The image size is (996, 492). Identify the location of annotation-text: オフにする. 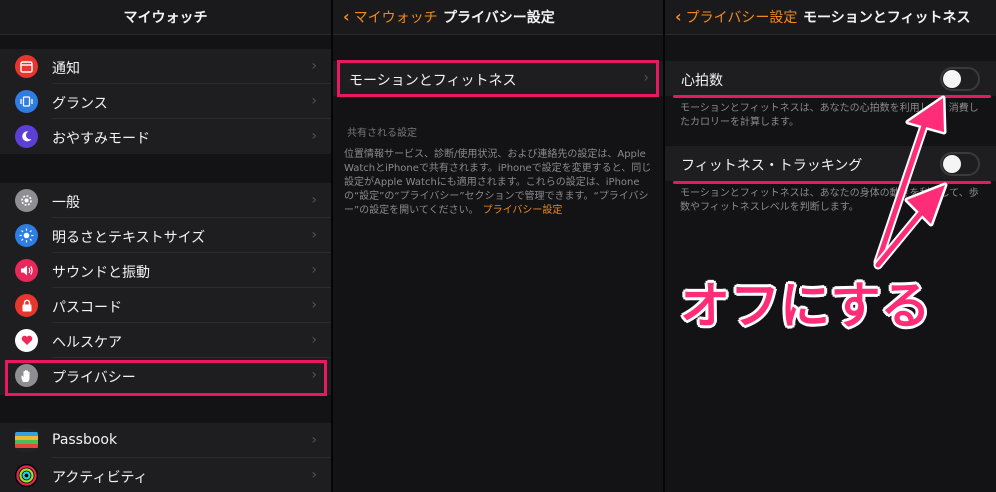
(805, 306).